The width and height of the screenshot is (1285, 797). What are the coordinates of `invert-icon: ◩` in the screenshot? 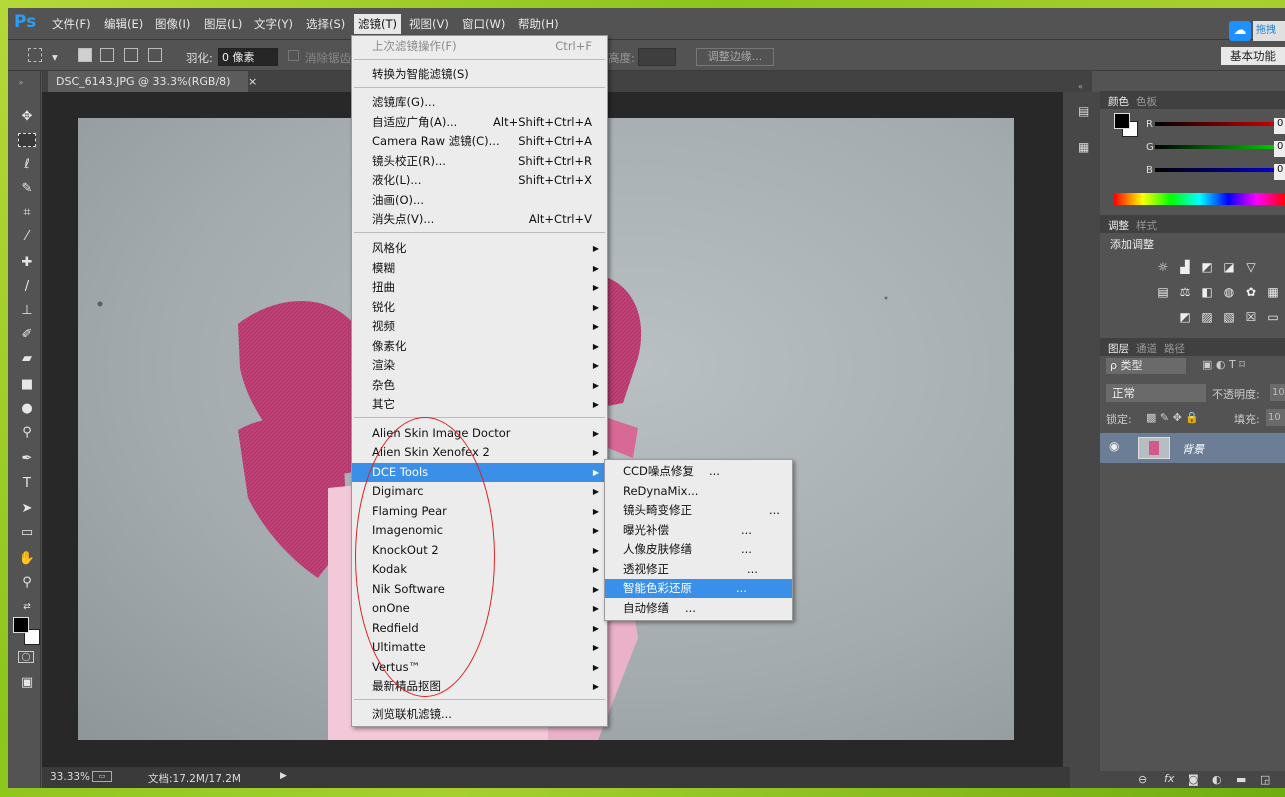 It's located at (1185, 317).